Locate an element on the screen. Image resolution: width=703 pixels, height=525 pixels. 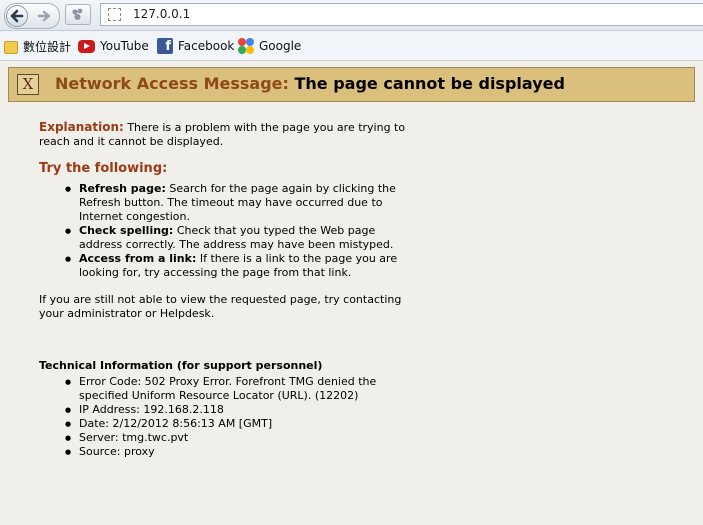
banner-main-title: The page cannot be displayed is located at coordinates (429, 83).